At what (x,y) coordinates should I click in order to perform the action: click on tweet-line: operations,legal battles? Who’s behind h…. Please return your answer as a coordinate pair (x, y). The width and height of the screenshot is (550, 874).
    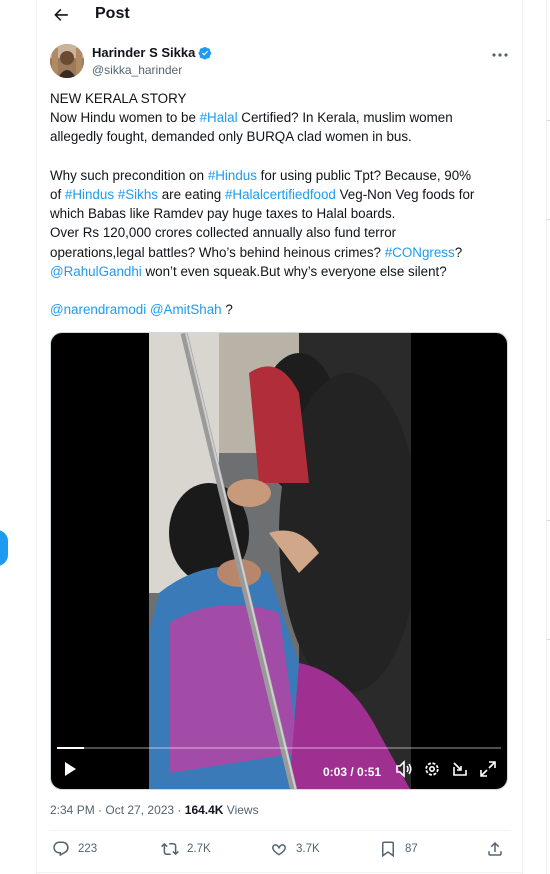
    Looking at the image, I should click on (281, 252).